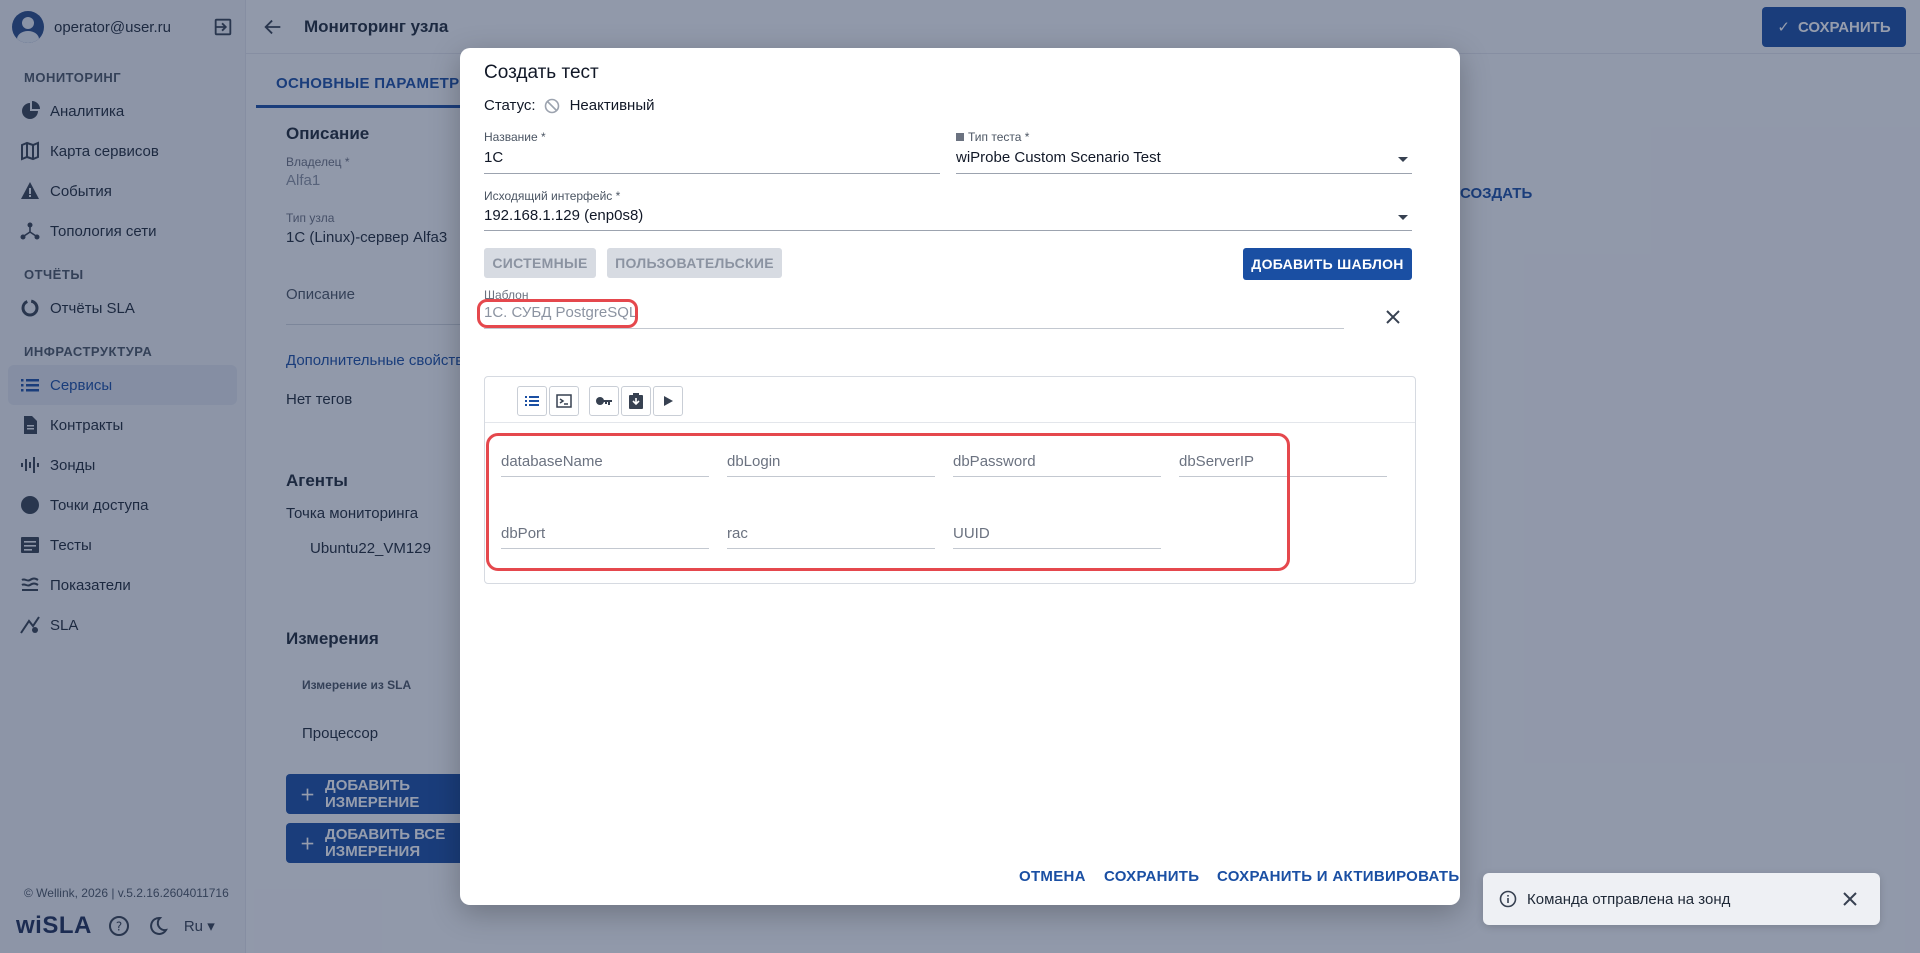 This screenshot has height=953, width=1920. I want to click on key-icon, so click(604, 401).